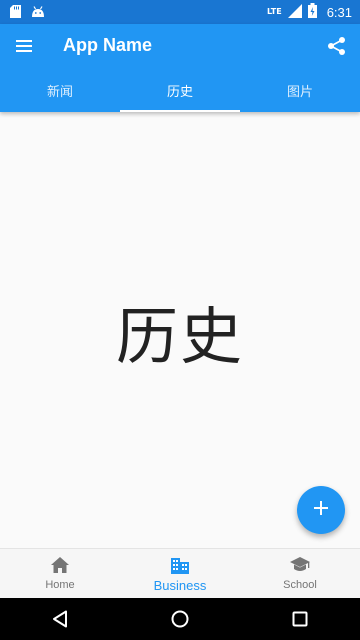 This screenshot has width=360, height=640. Describe the element at coordinates (339, 12) in the screenshot. I see `status-time: 6:31` at that location.